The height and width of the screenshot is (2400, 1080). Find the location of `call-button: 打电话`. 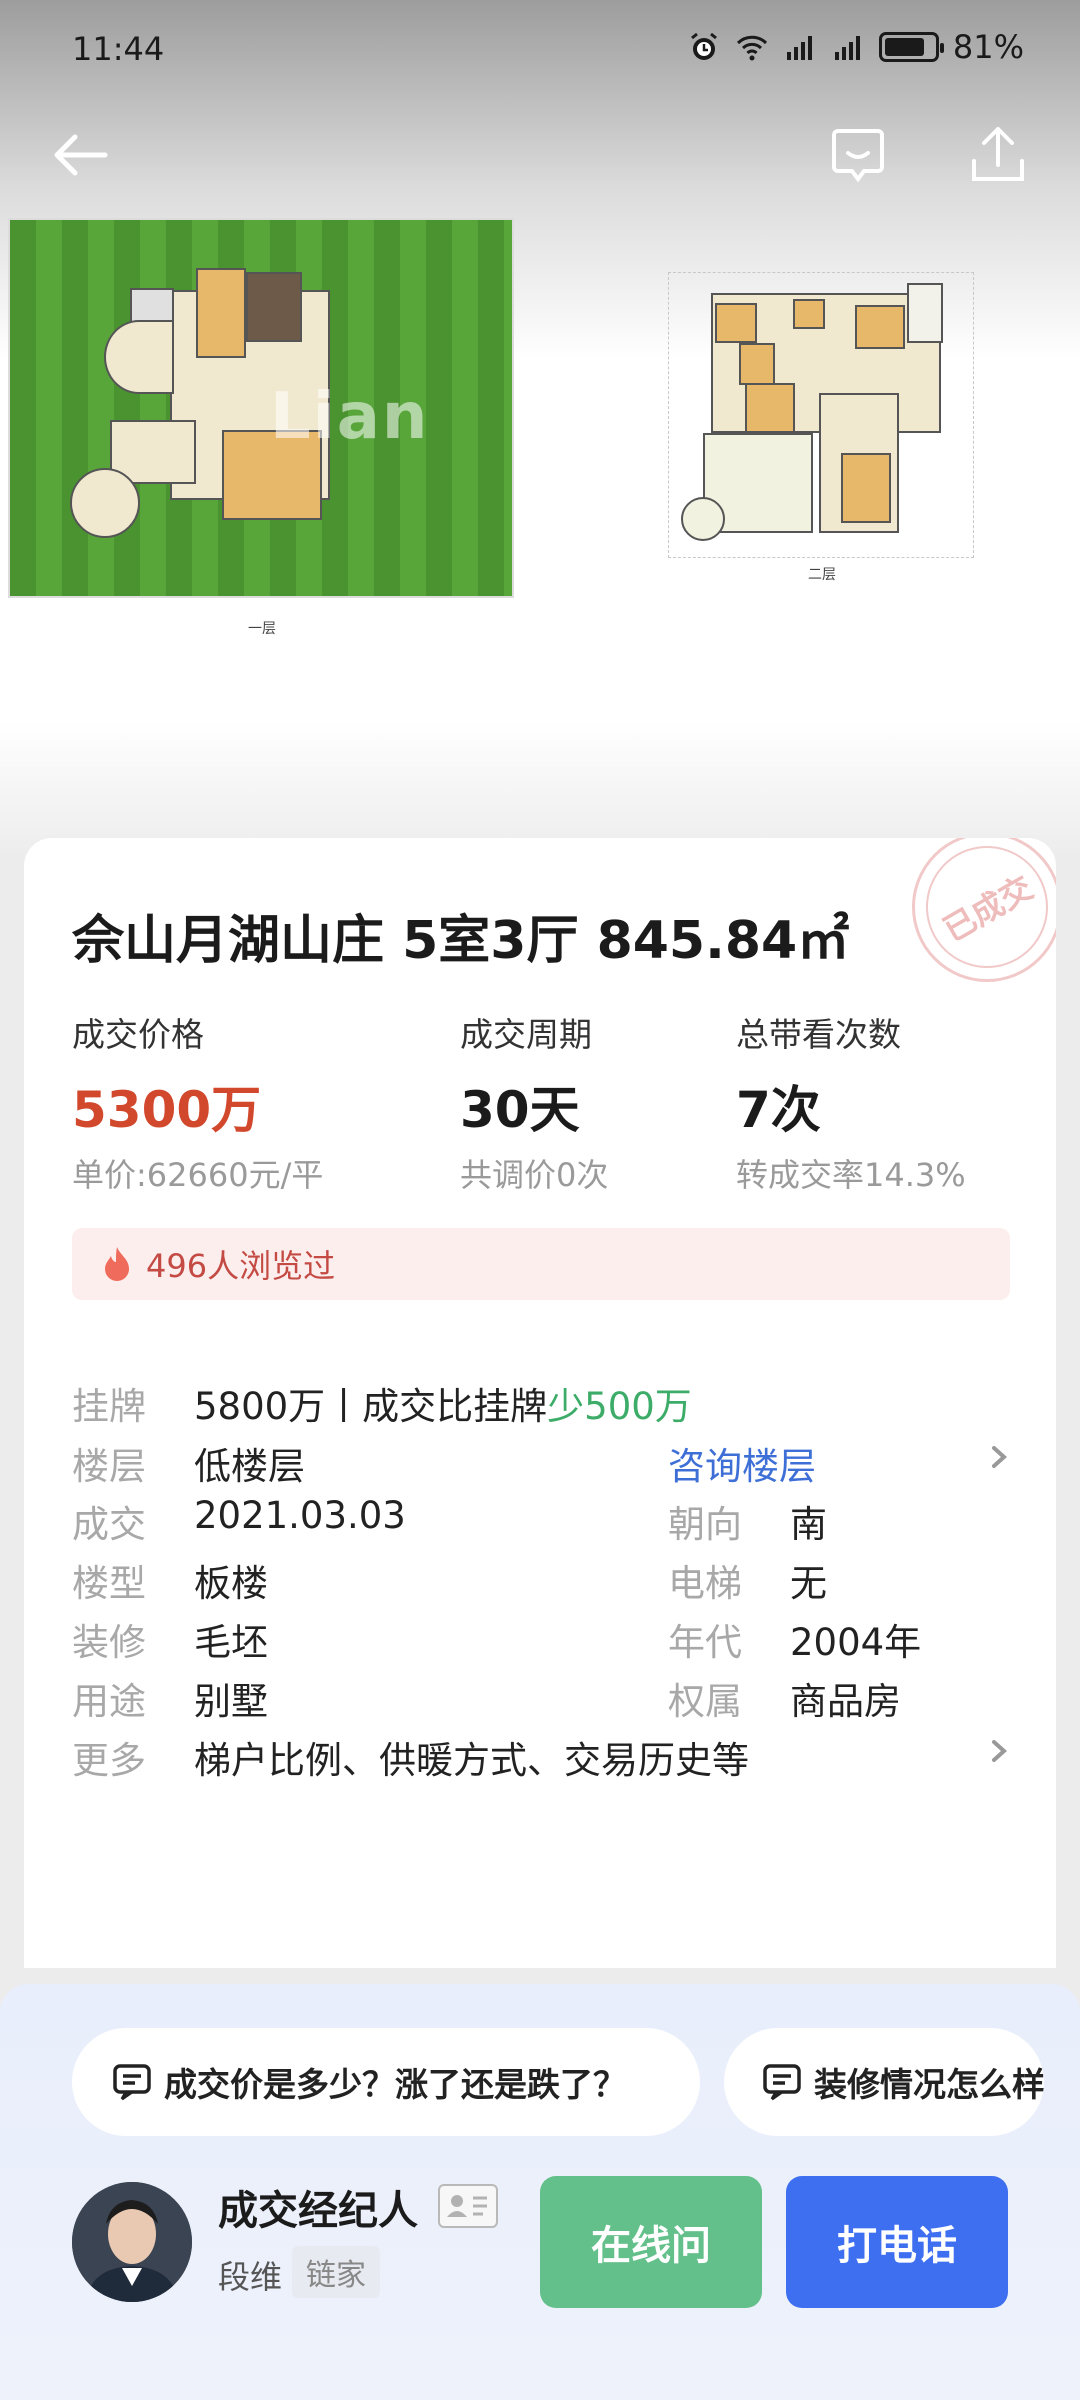

call-button: 打电话 is located at coordinates (897, 2242).